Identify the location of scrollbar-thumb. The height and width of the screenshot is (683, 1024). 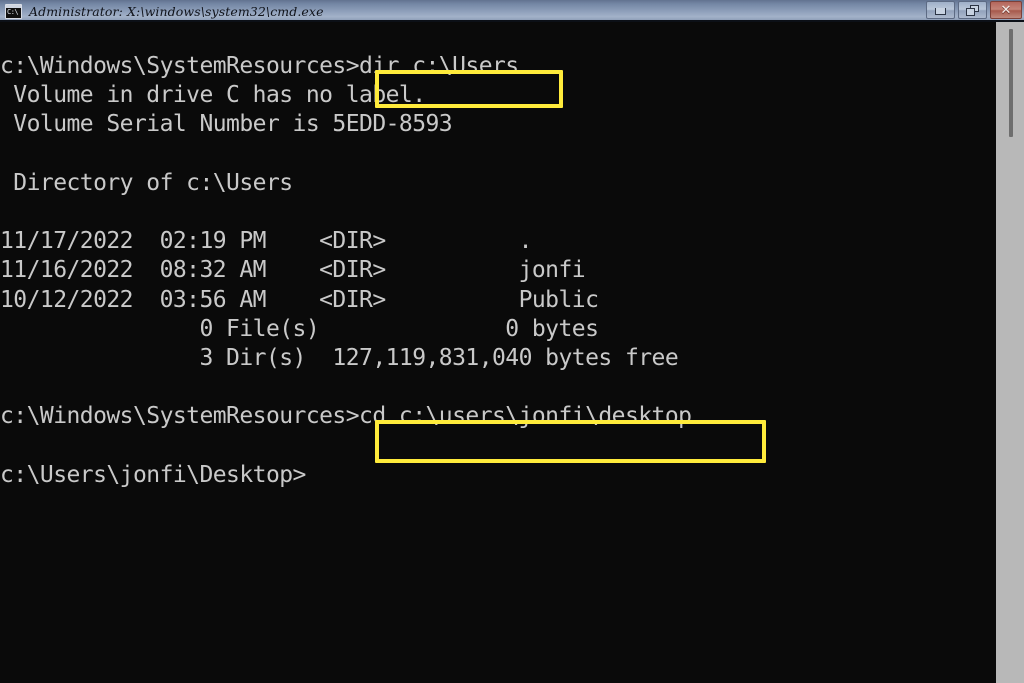
(1011, 83).